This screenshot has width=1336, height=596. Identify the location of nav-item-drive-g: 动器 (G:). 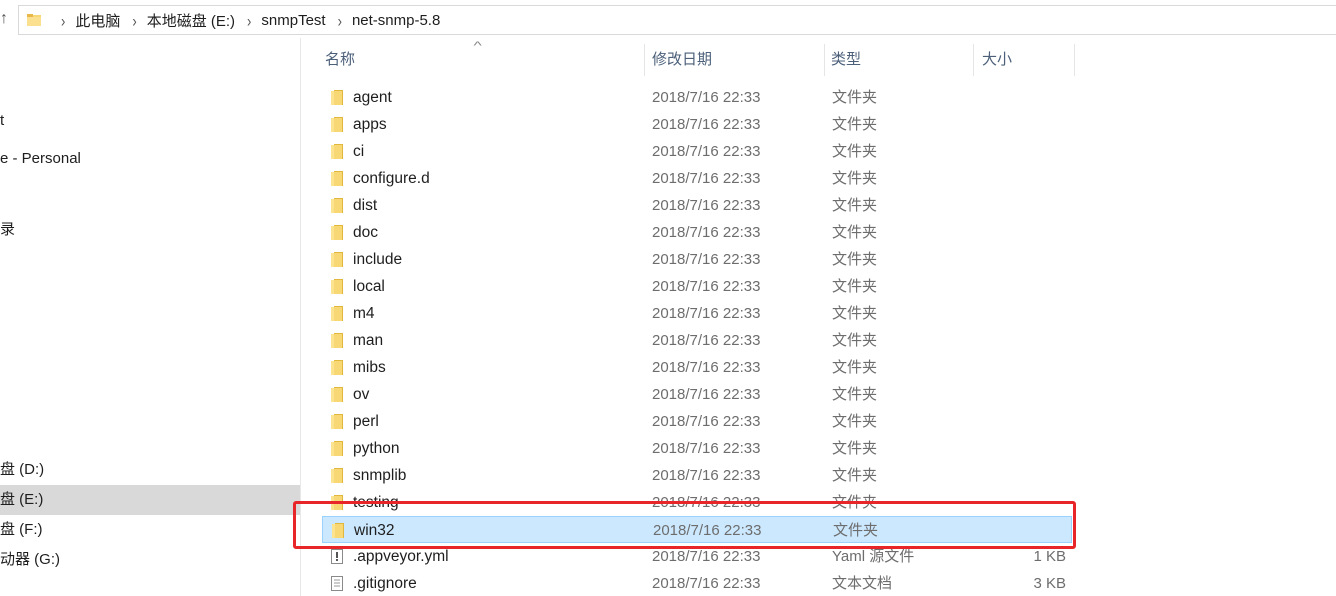
(150, 560).